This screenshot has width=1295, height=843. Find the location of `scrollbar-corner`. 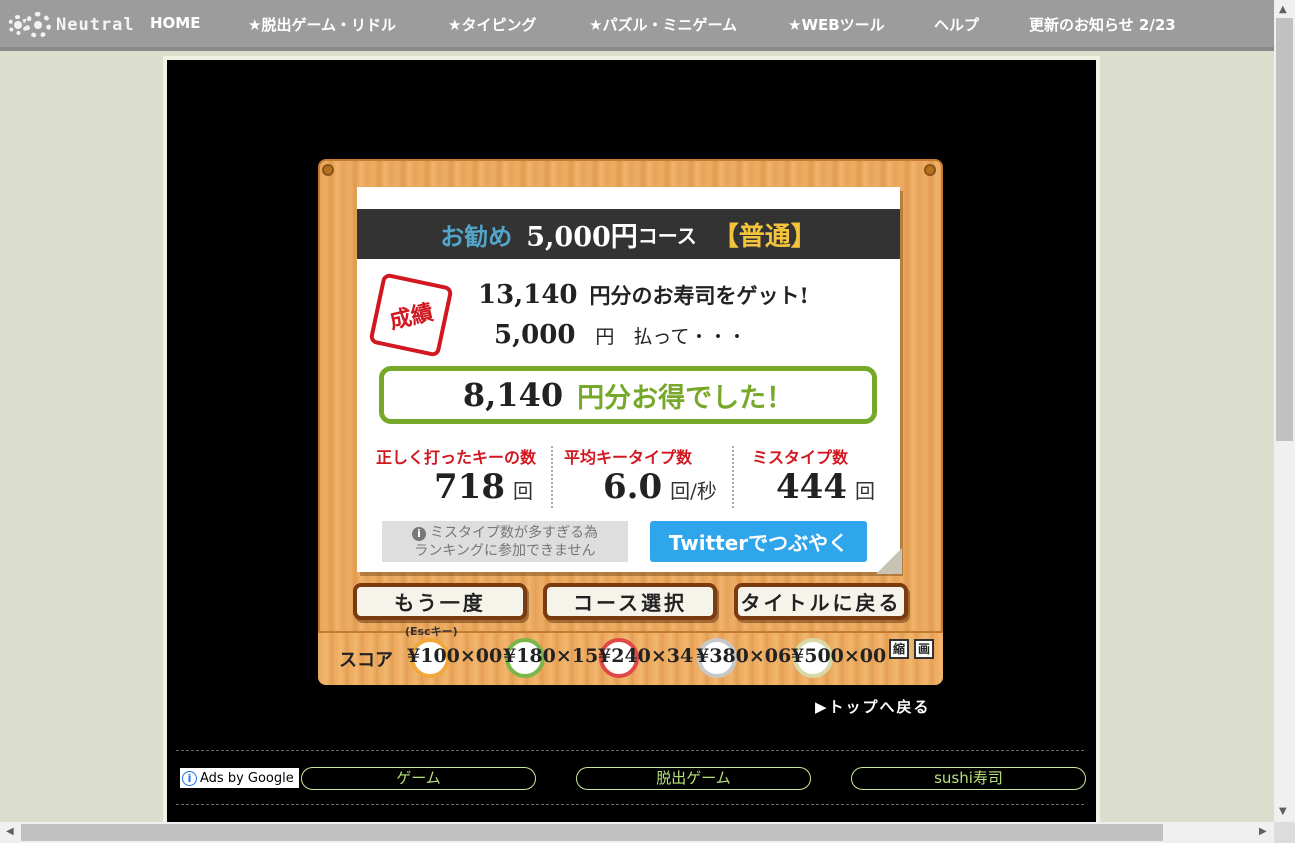

scrollbar-corner is located at coordinates (1284, 832).